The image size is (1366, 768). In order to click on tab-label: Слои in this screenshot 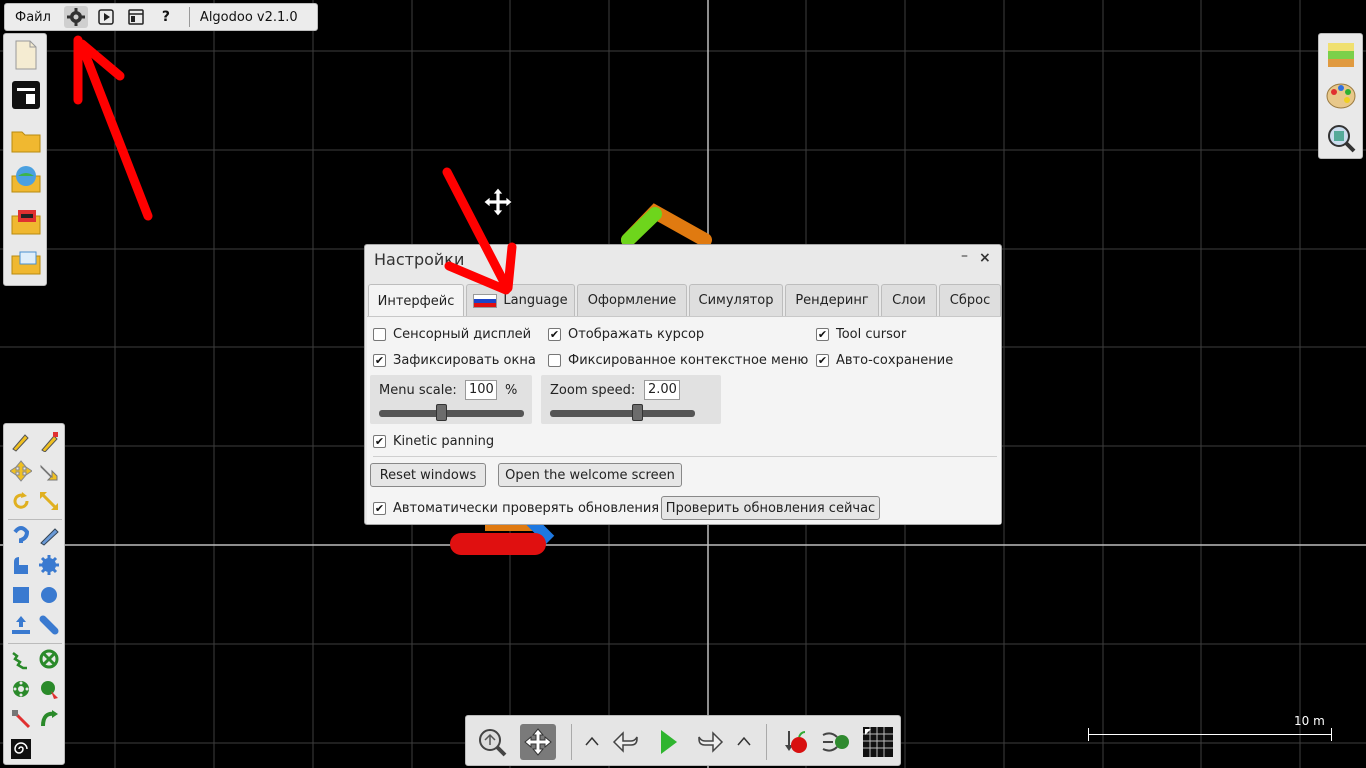, I will do `click(909, 300)`.